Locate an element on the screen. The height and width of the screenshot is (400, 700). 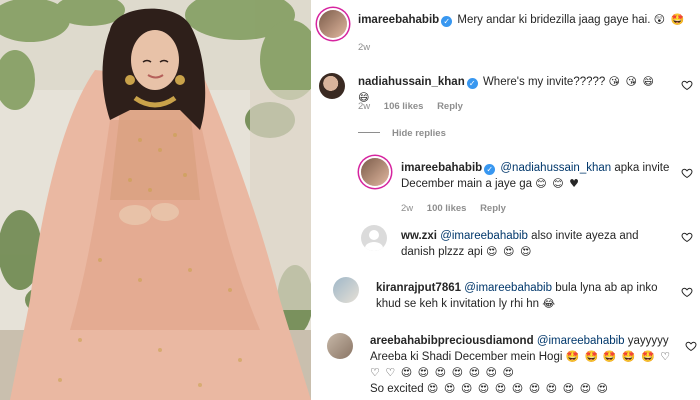
default-avatar-icon is located at coordinates (374, 240).